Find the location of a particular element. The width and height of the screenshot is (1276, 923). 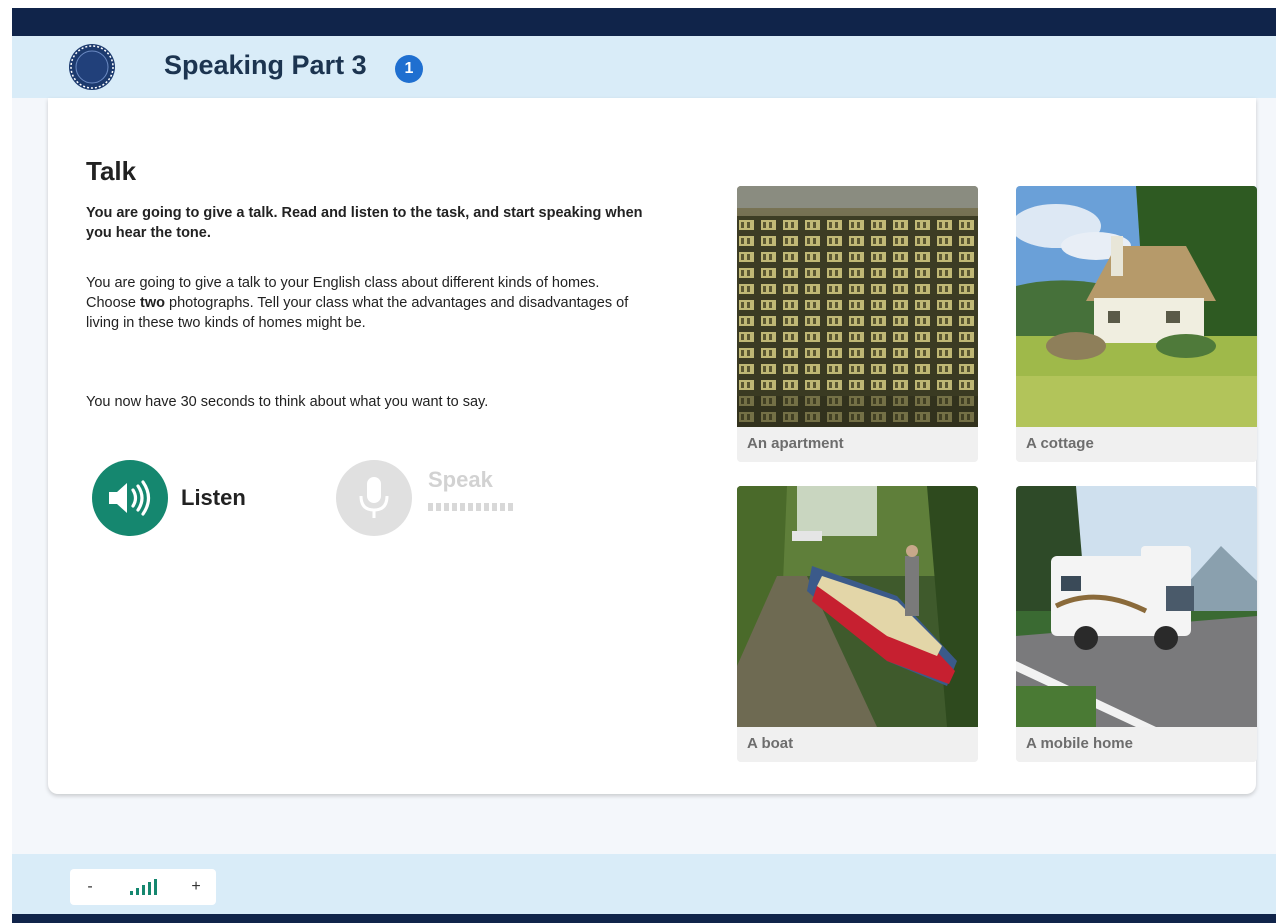

mobile-home-photo is located at coordinates (1136, 606).